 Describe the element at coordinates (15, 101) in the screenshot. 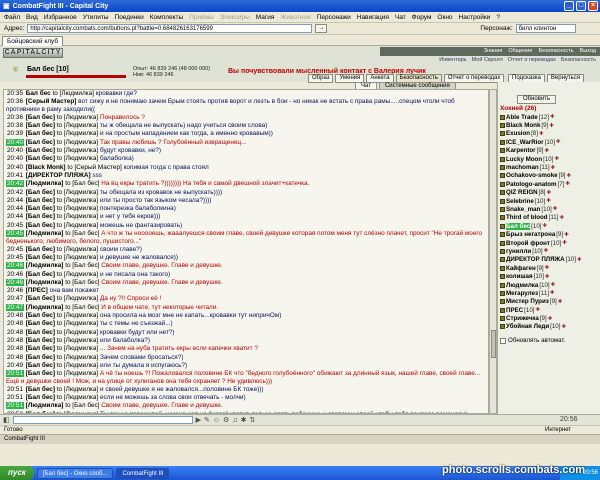

I see `message-time: 20:36` at that location.